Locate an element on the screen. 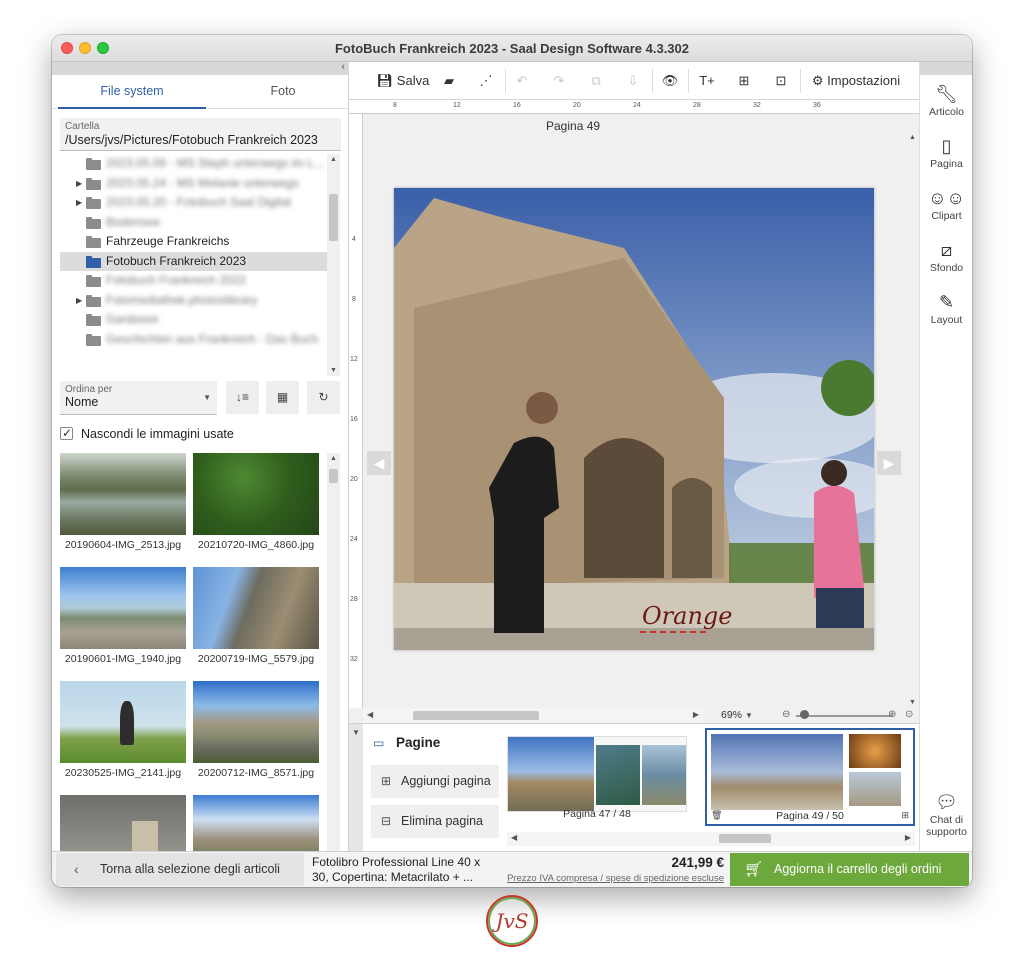  thumbnail: 20200712-IMG_8571.jpg is located at coordinates (256, 730).